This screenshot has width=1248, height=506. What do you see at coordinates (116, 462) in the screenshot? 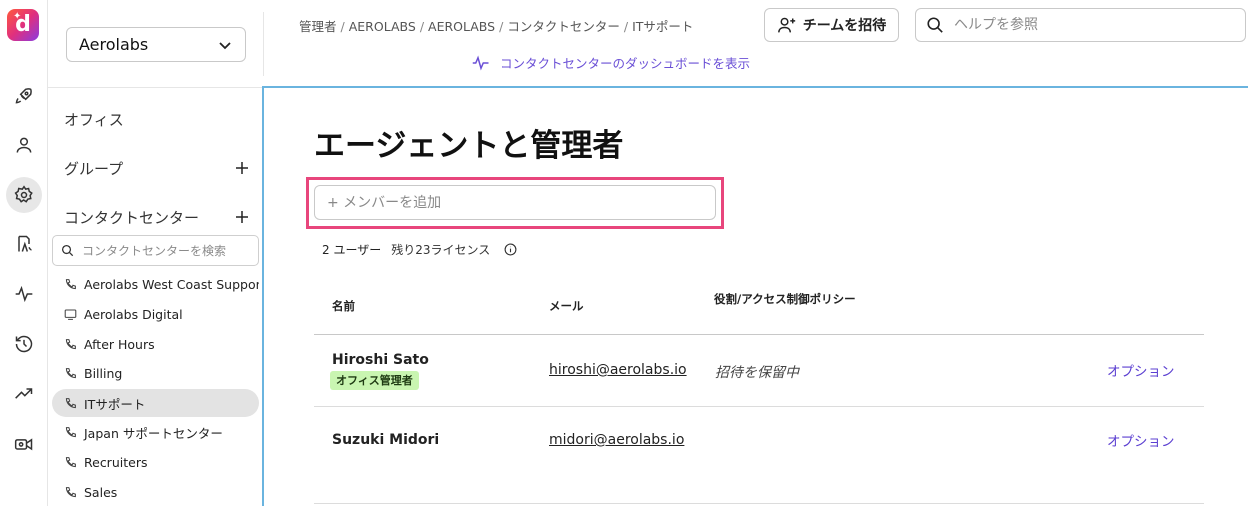
I see `sidebar-item-label: Recruiters` at bounding box center [116, 462].